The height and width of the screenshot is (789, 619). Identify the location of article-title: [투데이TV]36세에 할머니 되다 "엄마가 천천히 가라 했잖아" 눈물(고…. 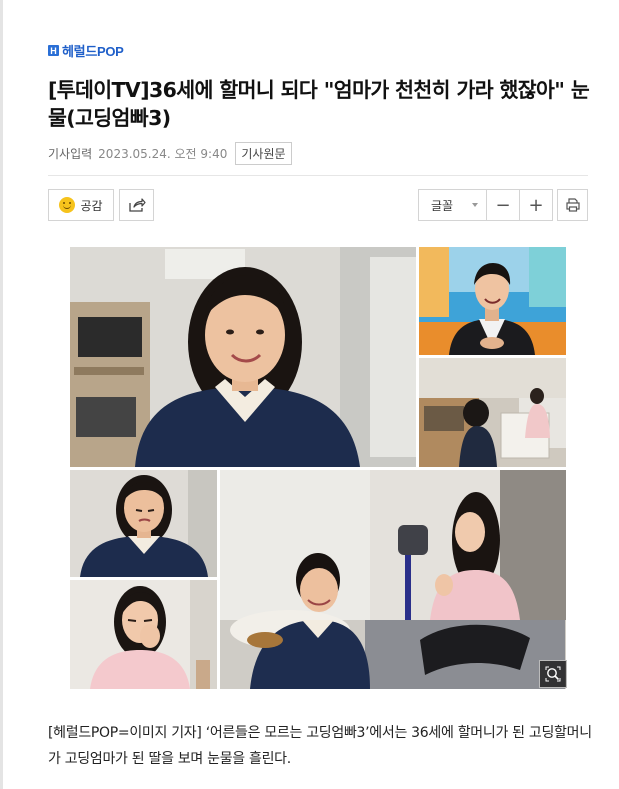
(319, 104).